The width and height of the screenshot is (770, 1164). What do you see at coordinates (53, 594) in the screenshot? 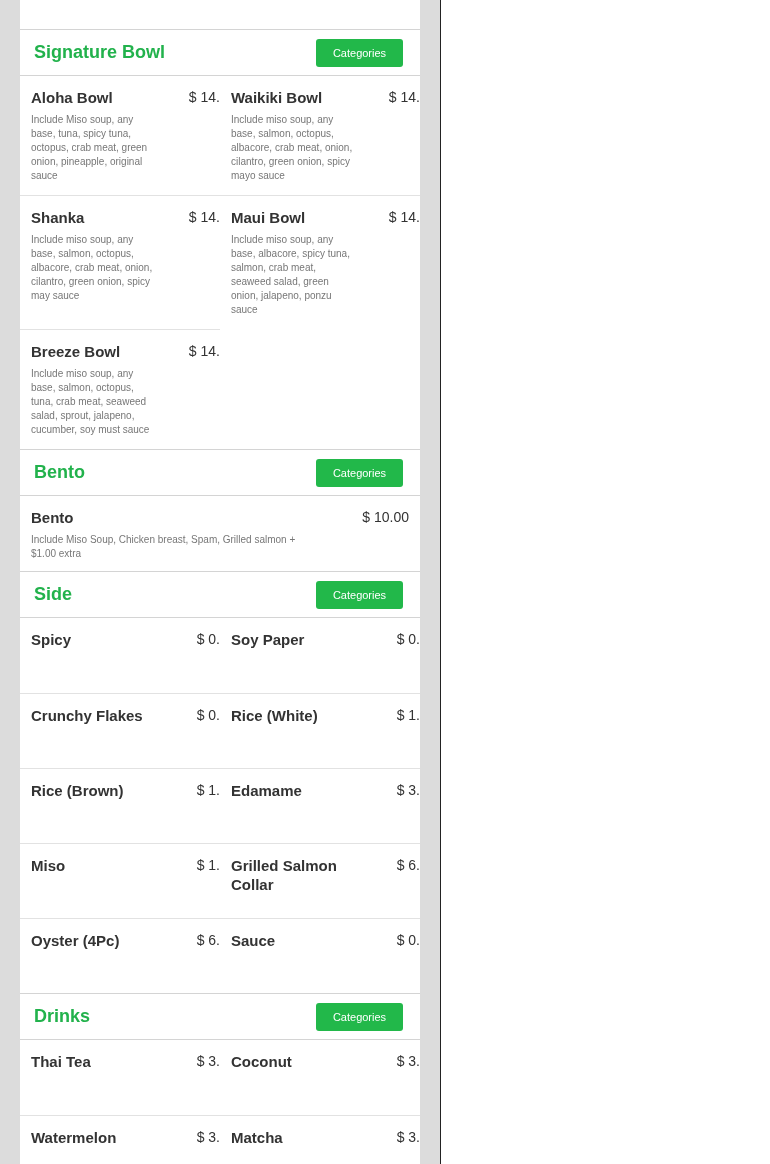
I see `section-title: Side` at bounding box center [53, 594].